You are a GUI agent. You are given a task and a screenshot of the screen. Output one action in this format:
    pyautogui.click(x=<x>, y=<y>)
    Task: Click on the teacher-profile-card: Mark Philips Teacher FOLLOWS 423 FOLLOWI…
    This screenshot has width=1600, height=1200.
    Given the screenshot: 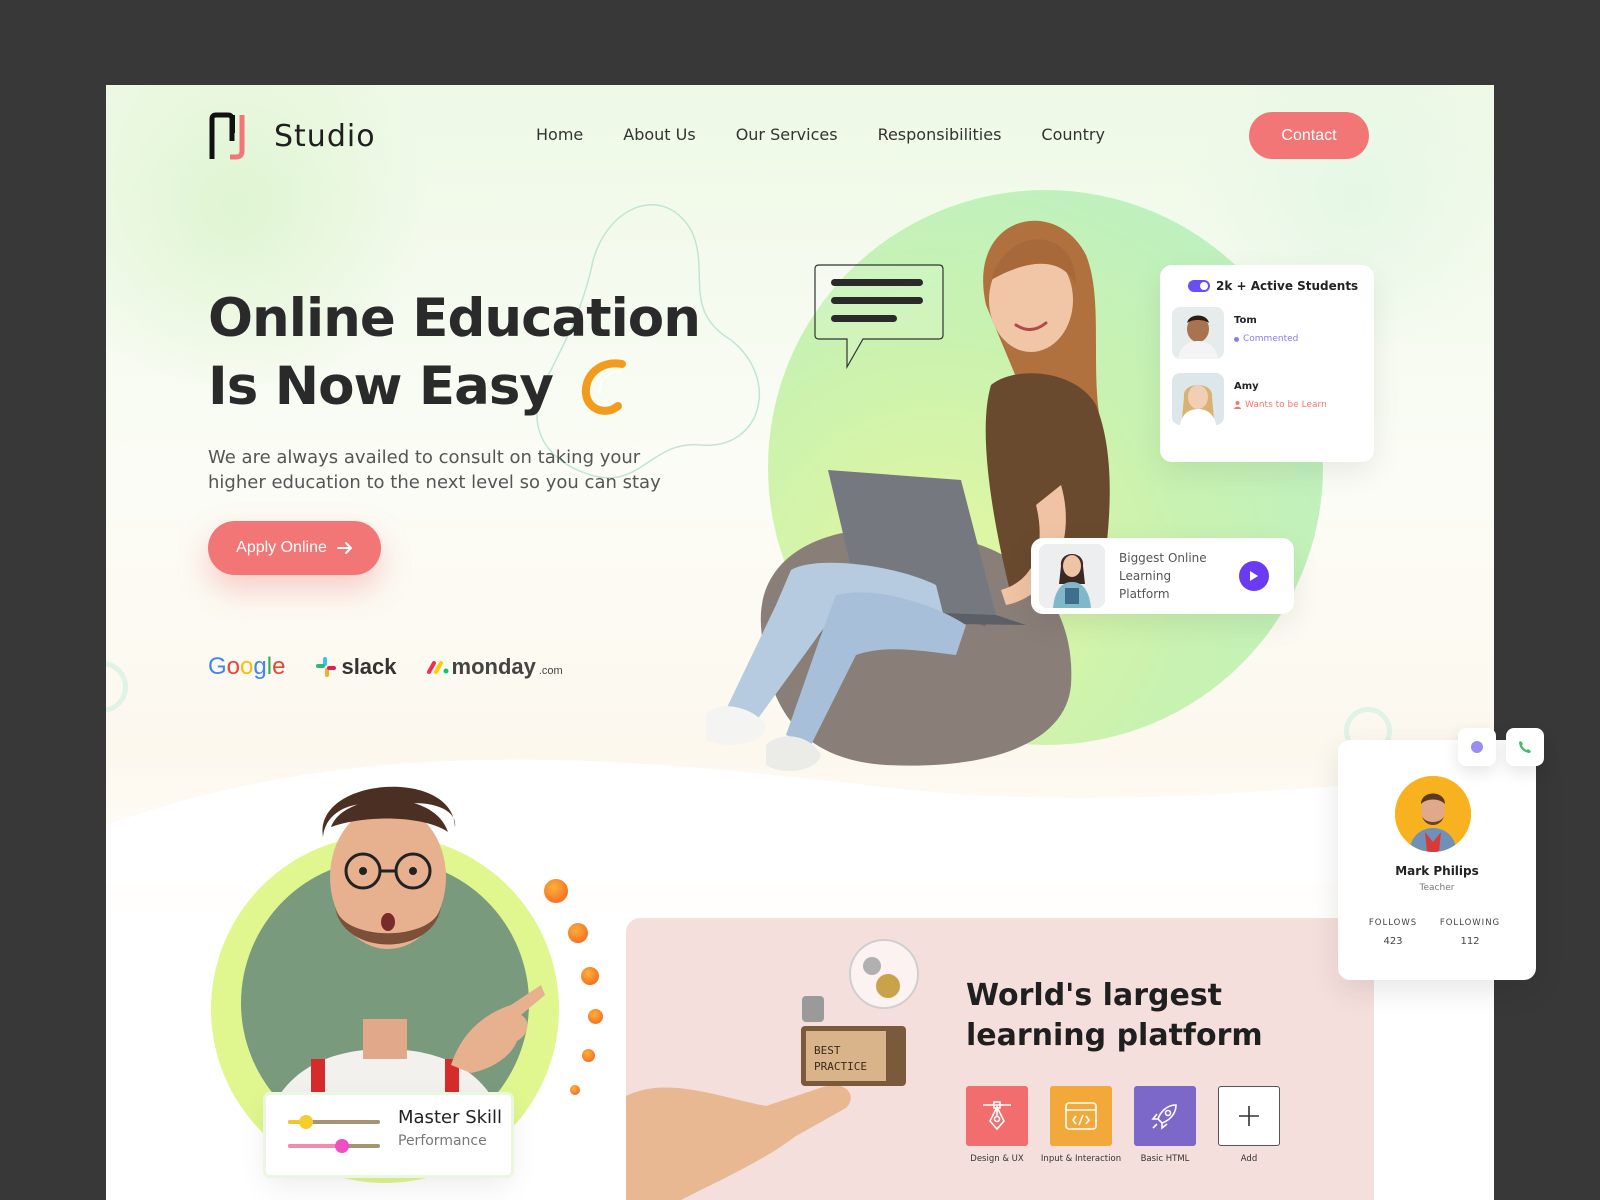 What is the action you would take?
    pyautogui.click(x=1437, y=860)
    